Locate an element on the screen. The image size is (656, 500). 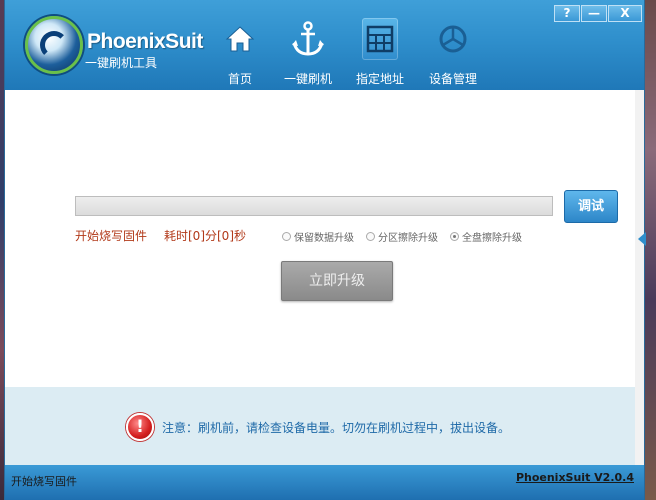
nav-item-address: 指定地址 is located at coordinates (380, 53).